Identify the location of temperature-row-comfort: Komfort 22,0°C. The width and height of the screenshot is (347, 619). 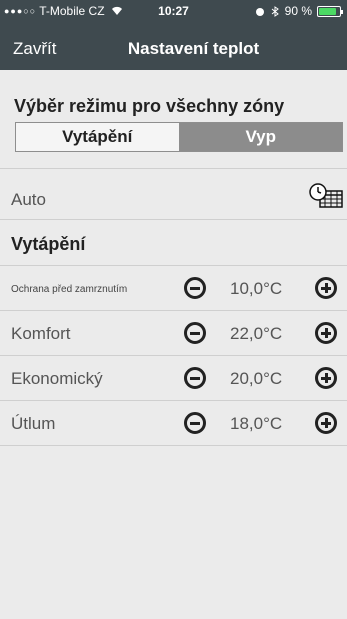
(173, 333).